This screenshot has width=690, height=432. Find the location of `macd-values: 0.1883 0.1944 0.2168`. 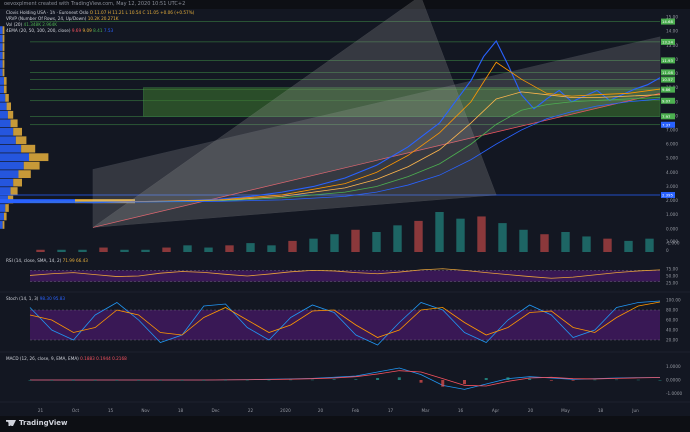

macd-values: 0.1883 0.1944 0.2168 is located at coordinates (103, 358).